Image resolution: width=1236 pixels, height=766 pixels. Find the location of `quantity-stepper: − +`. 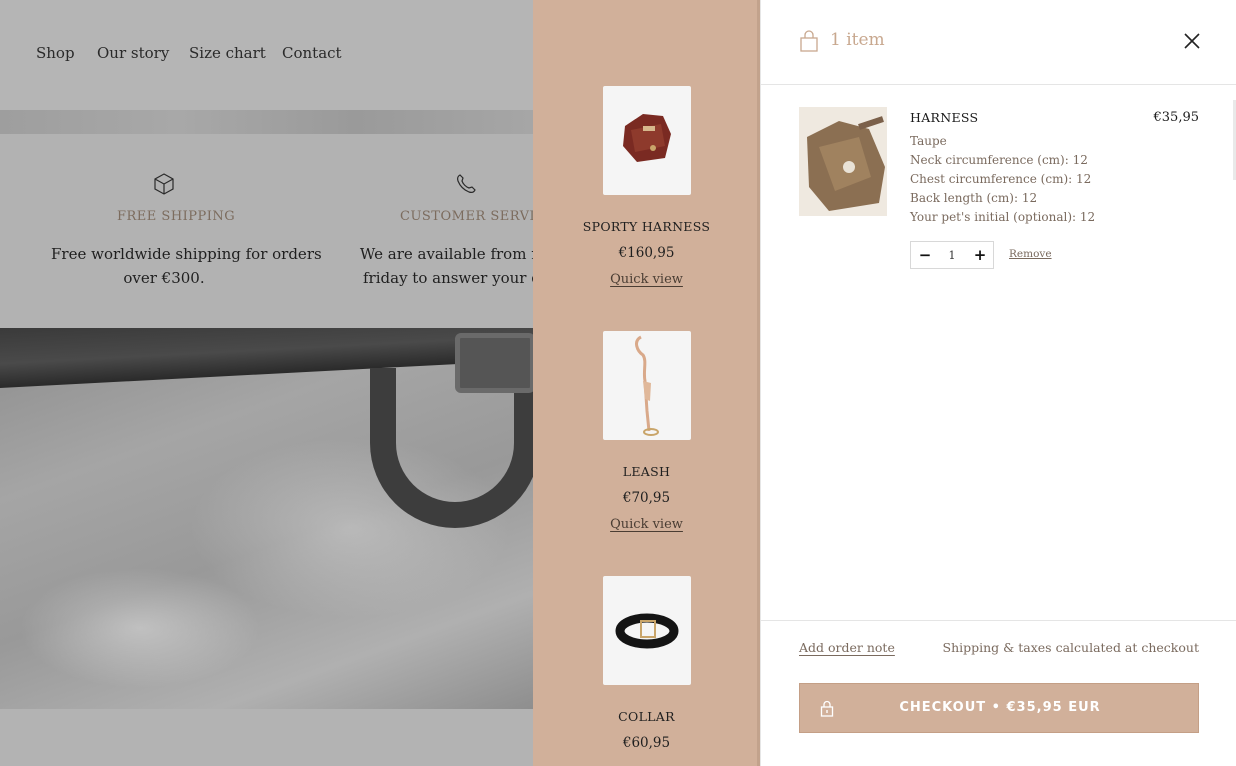

quantity-stepper: − + is located at coordinates (952, 255).